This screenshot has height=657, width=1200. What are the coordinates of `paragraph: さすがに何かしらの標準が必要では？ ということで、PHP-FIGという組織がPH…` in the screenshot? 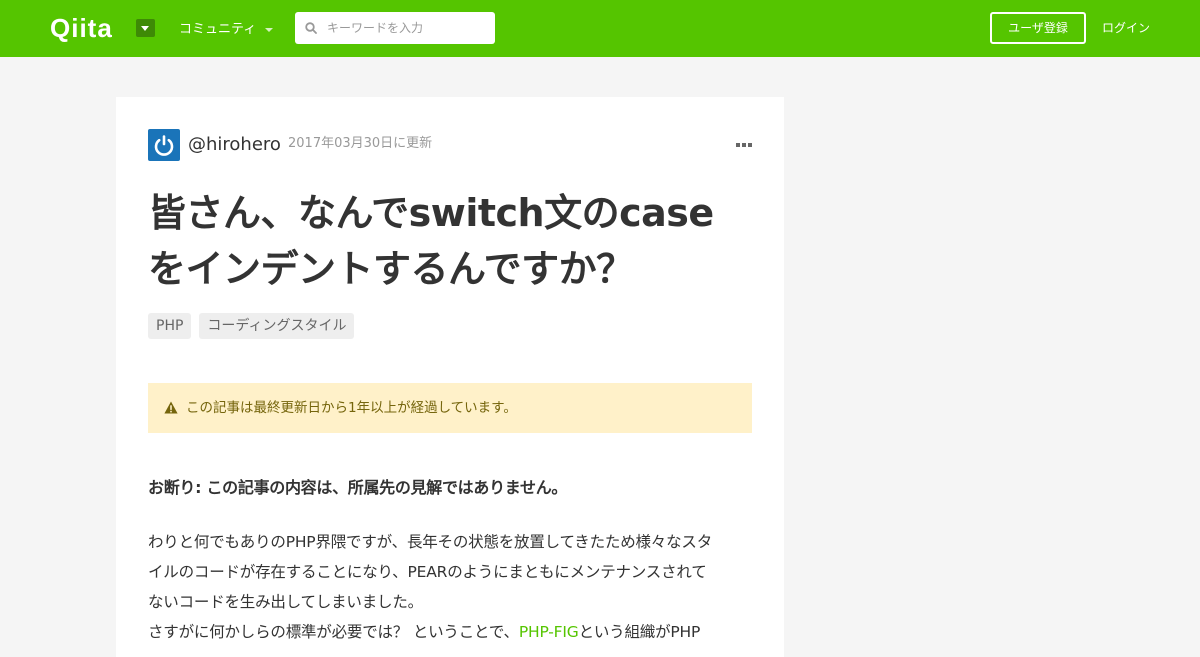 It's located at (450, 632).